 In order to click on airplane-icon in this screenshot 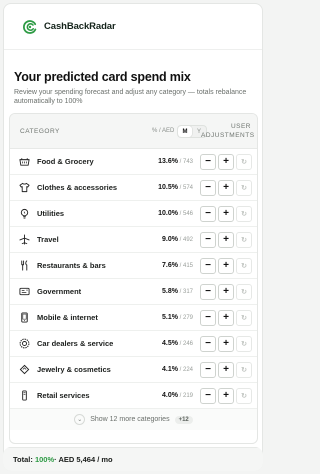, I will do `click(24, 239)`.